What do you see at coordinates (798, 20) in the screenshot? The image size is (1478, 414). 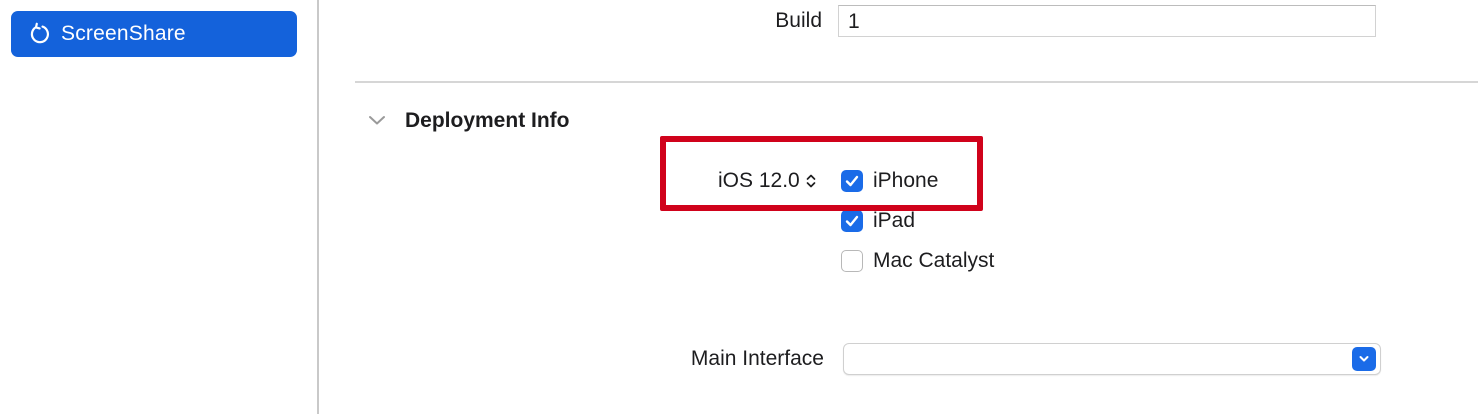 I see `build-label: Build` at bounding box center [798, 20].